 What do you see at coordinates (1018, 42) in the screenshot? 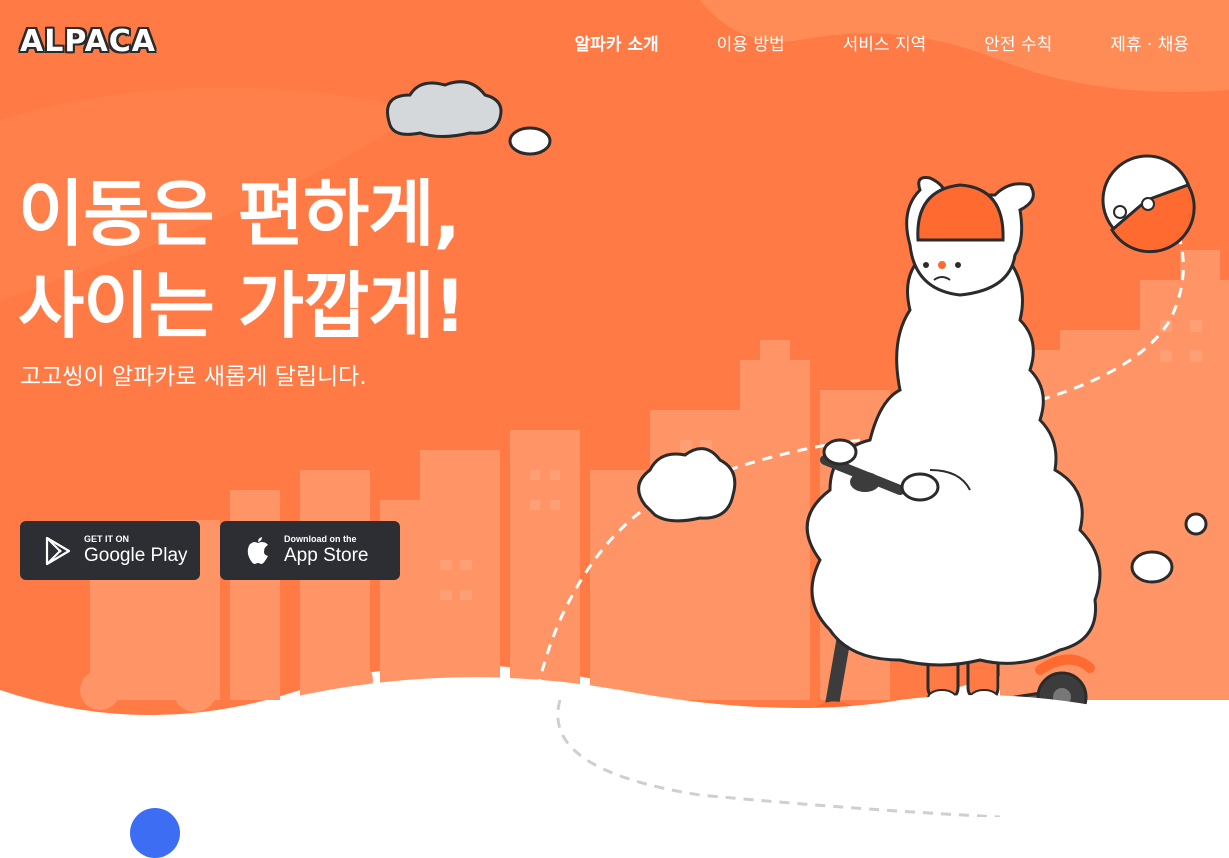
I see `nav-item-safety: 안전 수칙` at bounding box center [1018, 42].